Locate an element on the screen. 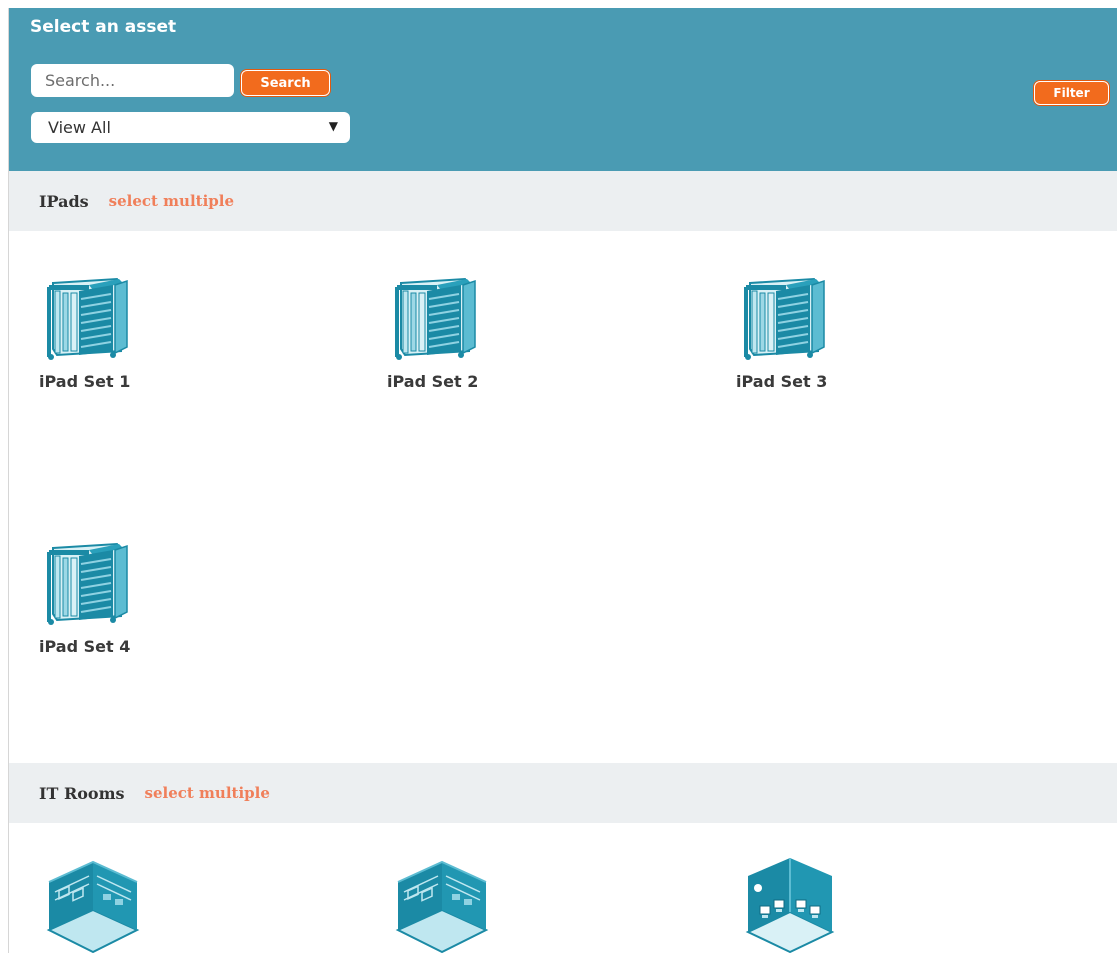  section-header-ipads: IPads select multiple is located at coordinates (563, 201).